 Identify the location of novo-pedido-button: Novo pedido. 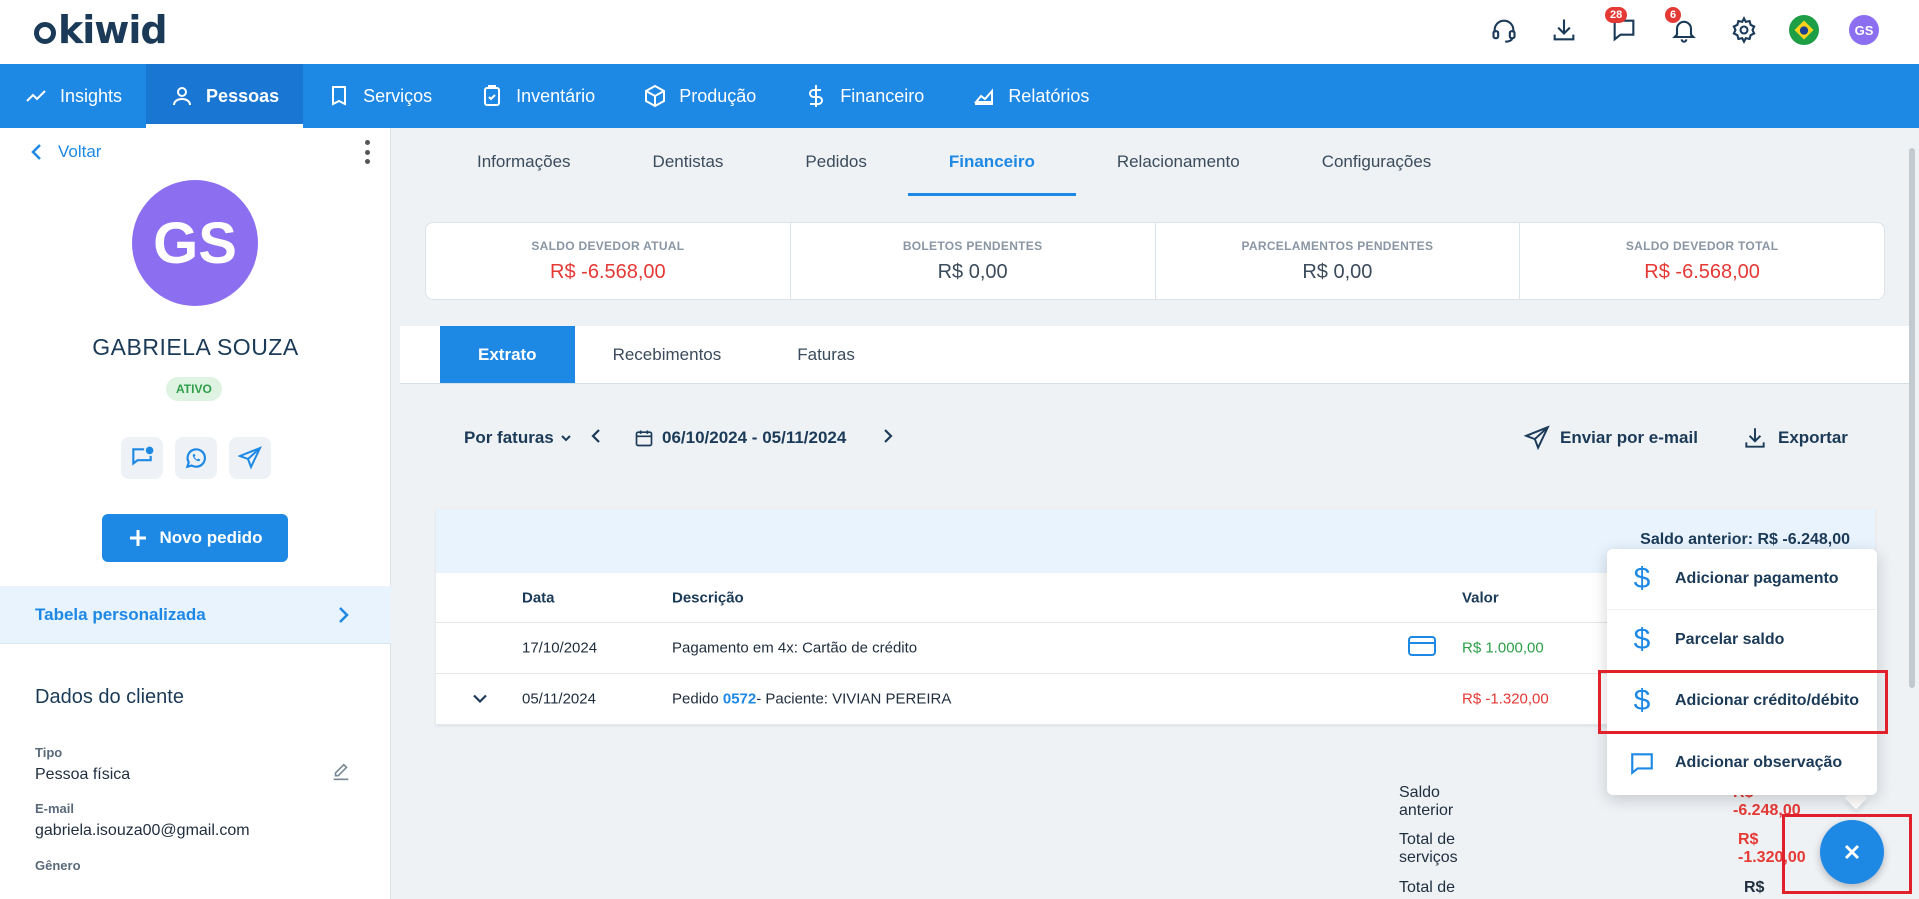
(195, 538).